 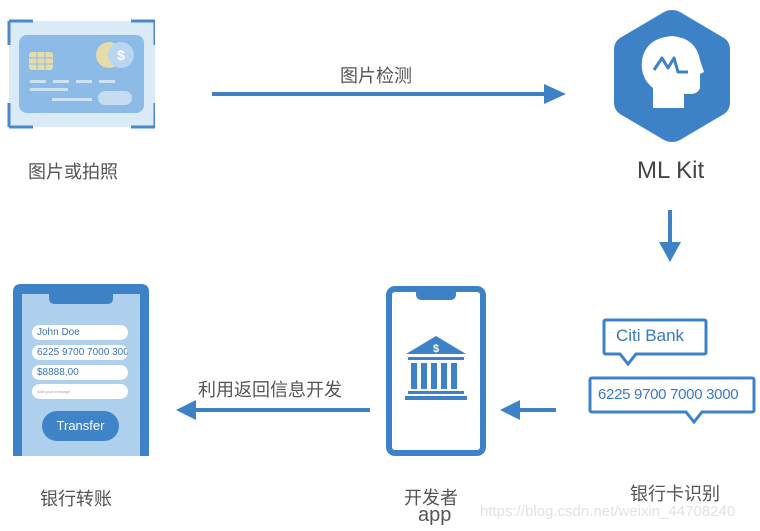 I want to click on arrow-right-icon, so click(x=390, y=94).